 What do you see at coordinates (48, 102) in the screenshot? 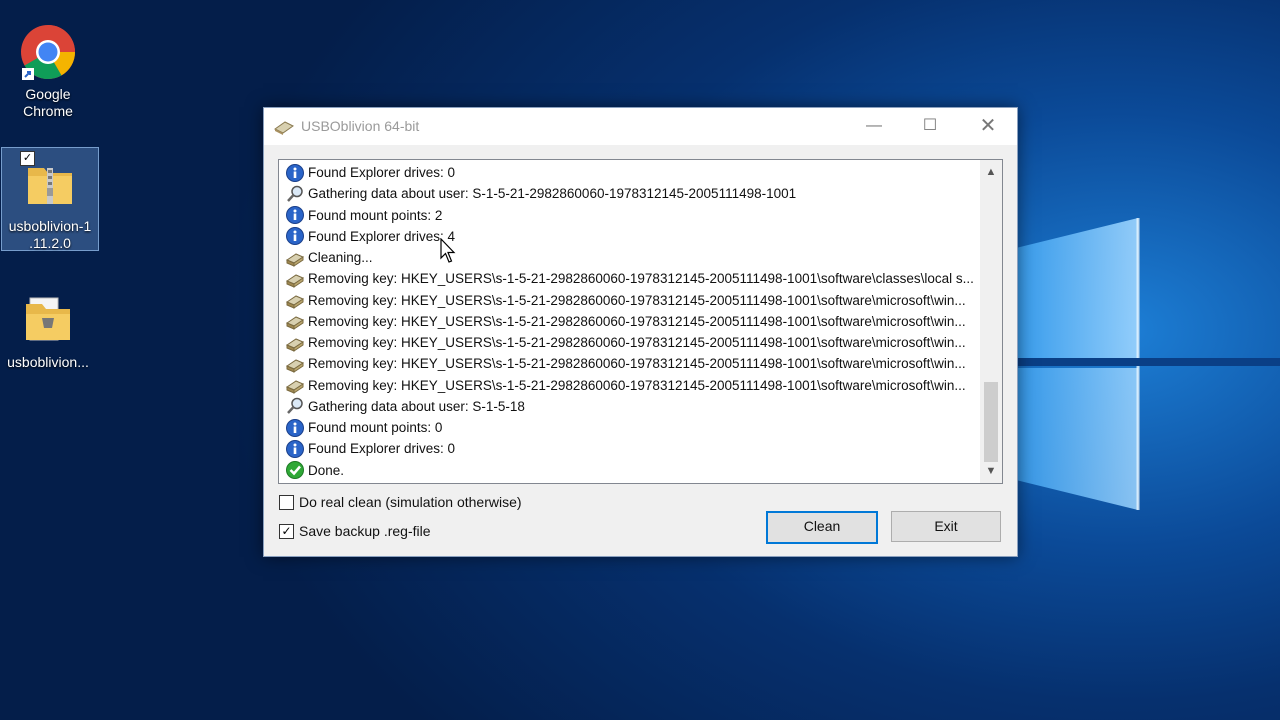
I see `desktop-icon-label: Google Chrome` at bounding box center [48, 102].